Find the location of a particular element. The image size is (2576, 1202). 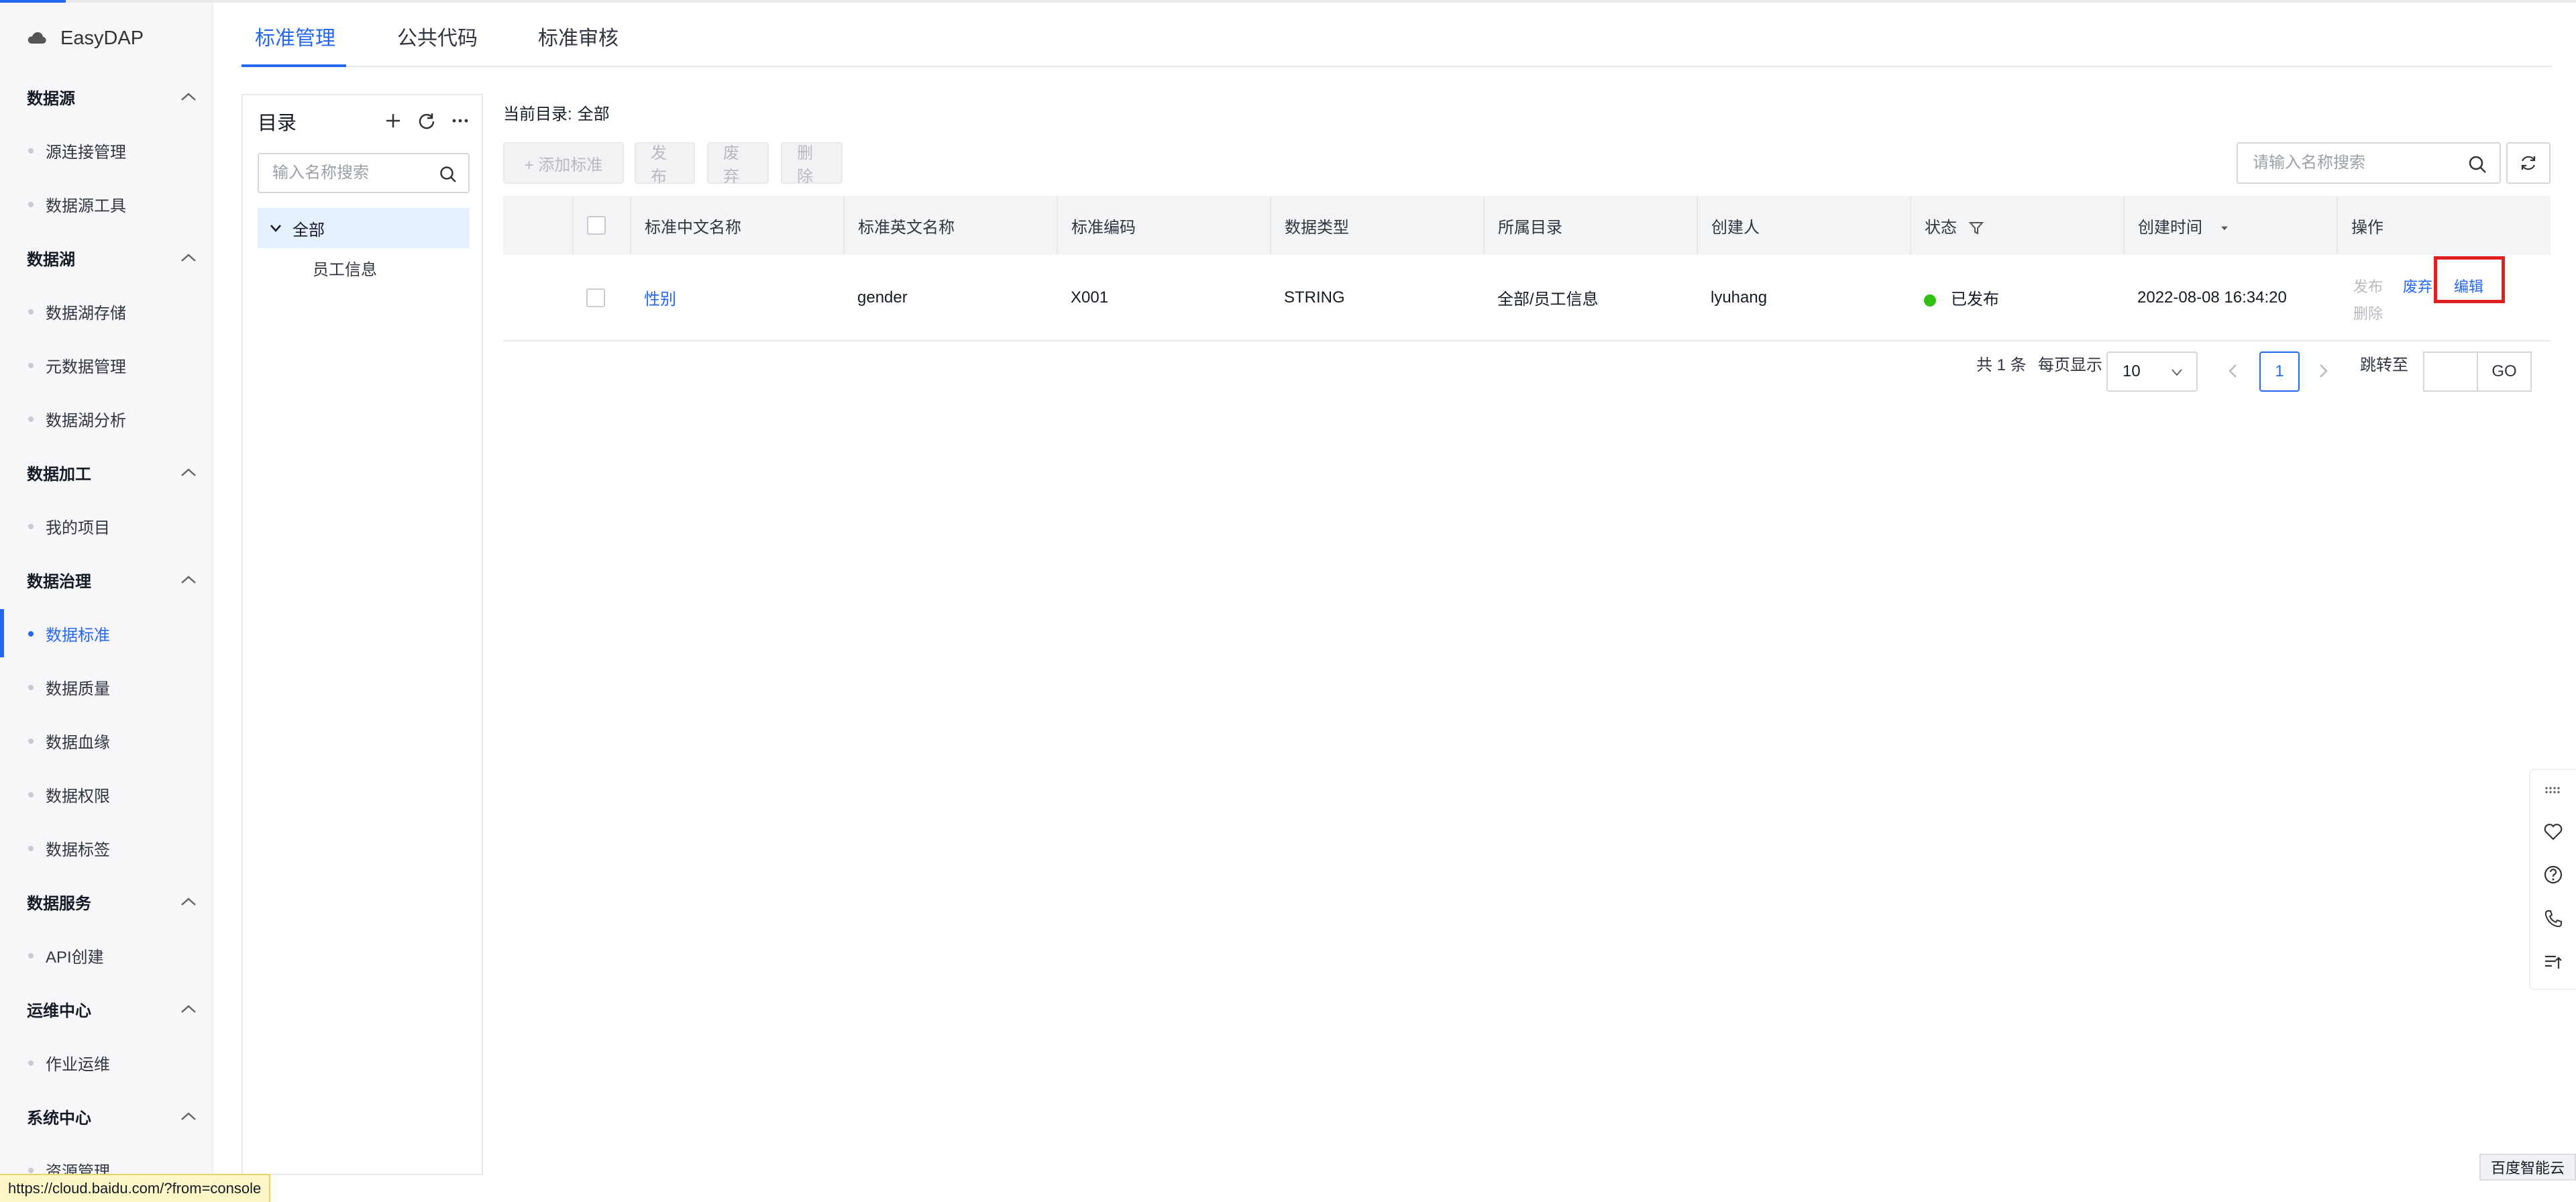

go-button: GO is located at coordinates (2504, 372).